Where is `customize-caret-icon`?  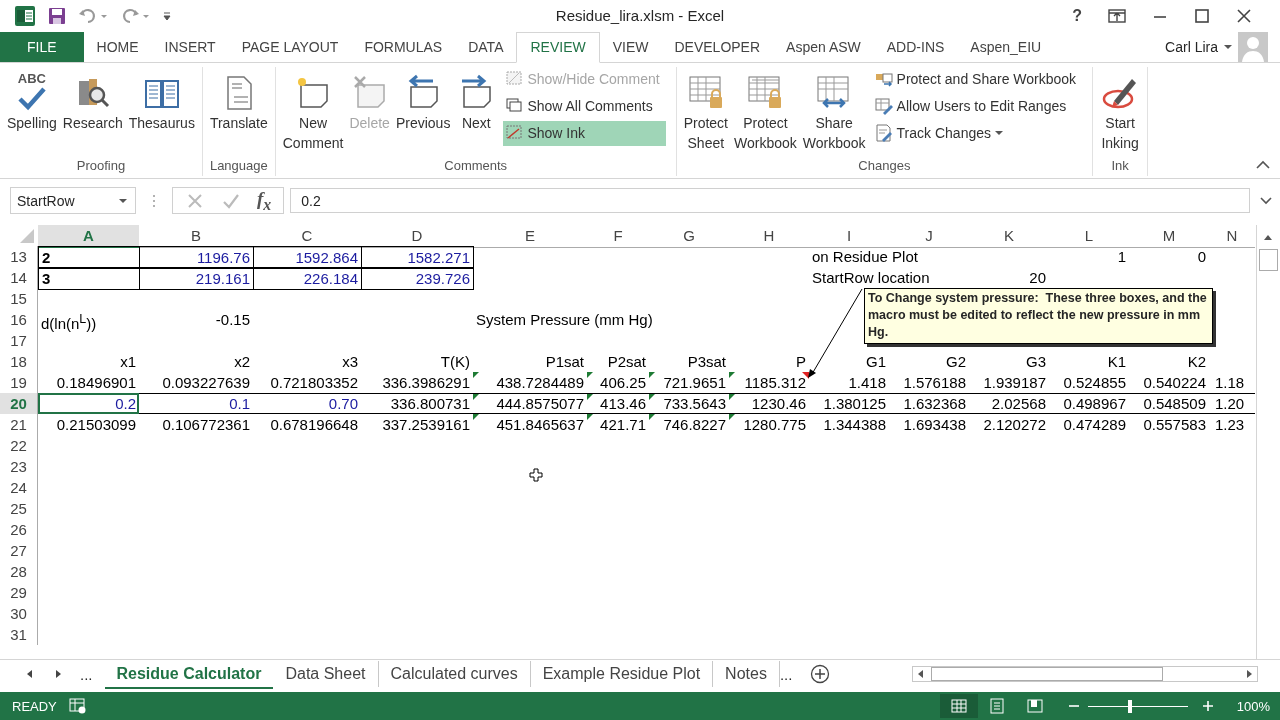
customize-caret-icon is located at coordinates (167, 15).